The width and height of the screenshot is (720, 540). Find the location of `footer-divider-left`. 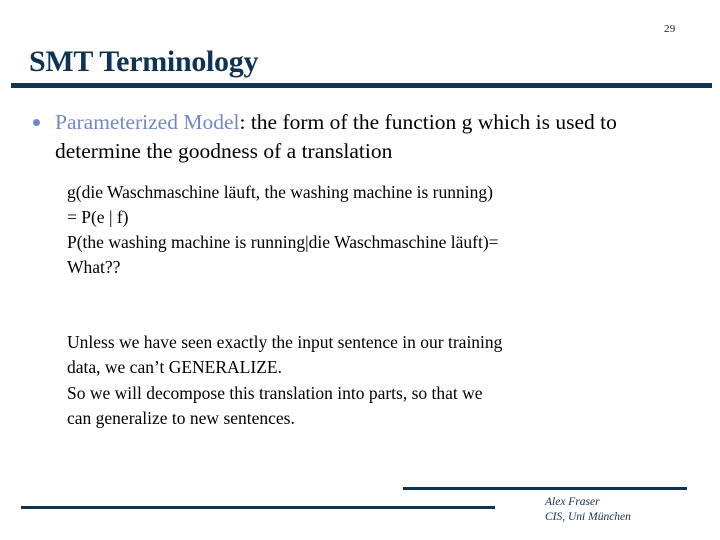

footer-divider-left is located at coordinates (258, 507).